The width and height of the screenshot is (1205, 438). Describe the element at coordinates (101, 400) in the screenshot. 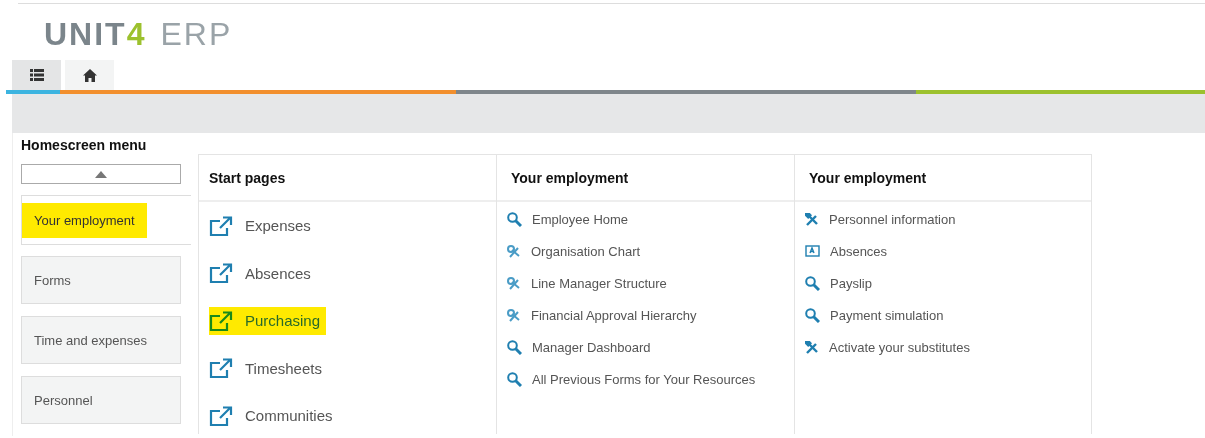

I see `category-item: Personnel` at that location.